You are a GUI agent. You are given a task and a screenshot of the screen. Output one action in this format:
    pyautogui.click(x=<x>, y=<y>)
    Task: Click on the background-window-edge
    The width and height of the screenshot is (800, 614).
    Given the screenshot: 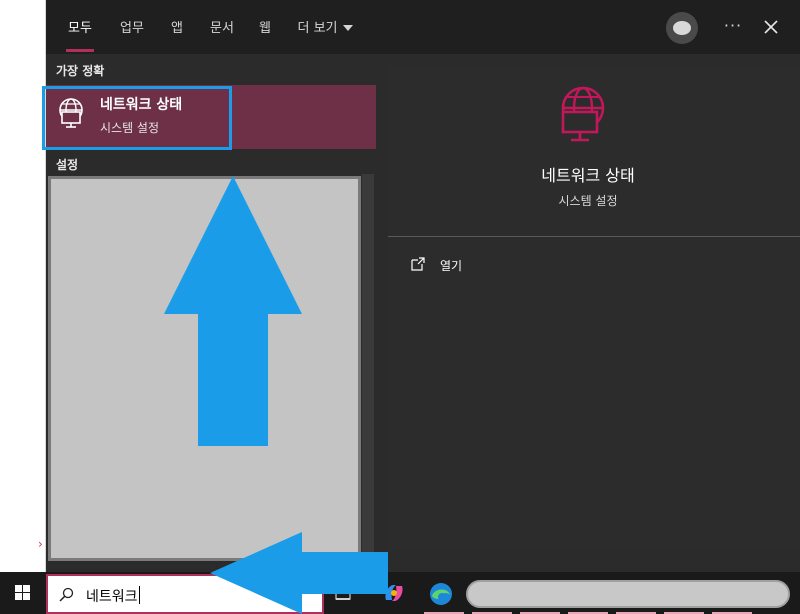 What is the action you would take?
    pyautogui.click(x=23, y=286)
    